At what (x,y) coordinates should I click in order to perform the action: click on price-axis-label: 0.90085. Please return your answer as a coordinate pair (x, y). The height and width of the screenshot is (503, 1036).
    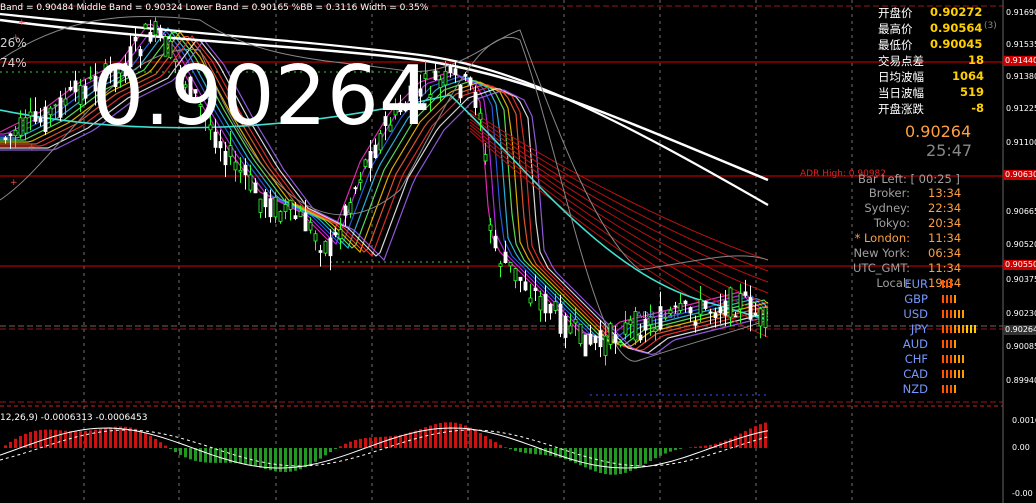
    Looking at the image, I should click on (1021, 346).